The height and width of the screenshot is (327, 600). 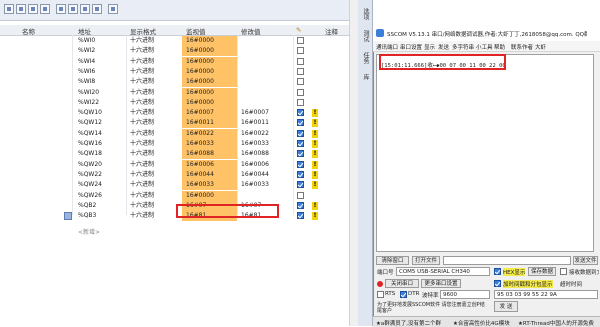 I want to click on more-settings-button: 更多串口设置, so click(x=441, y=283).